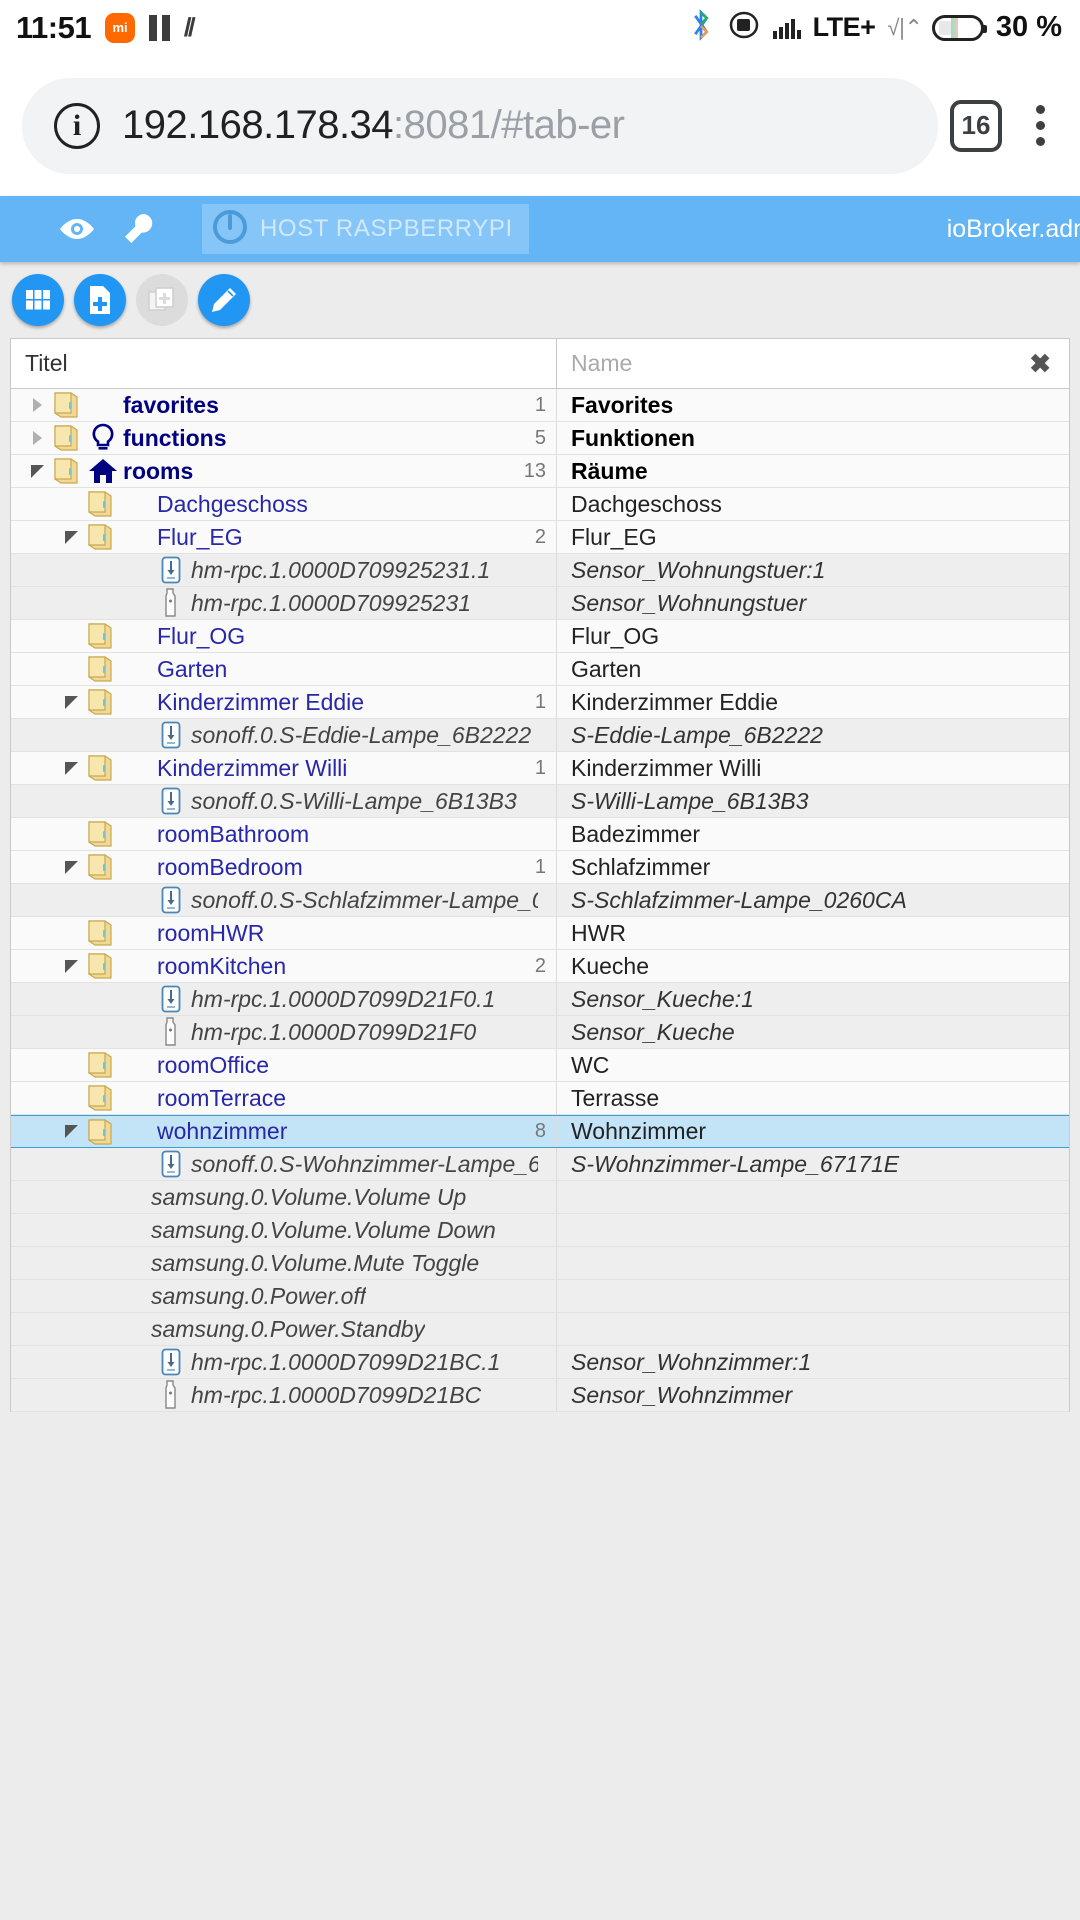  What do you see at coordinates (813, 834) in the screenshot?
I see `row-name-cell: Badezimmer` at bounding box center [813, 834].